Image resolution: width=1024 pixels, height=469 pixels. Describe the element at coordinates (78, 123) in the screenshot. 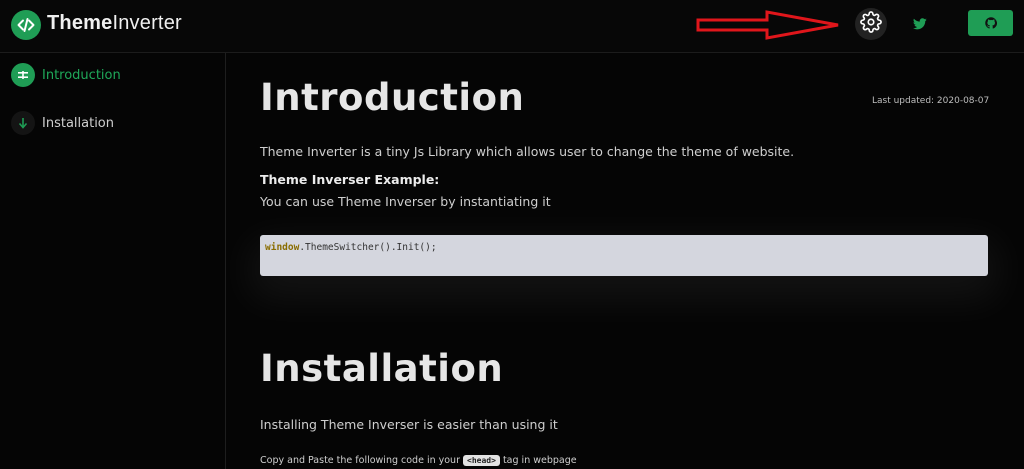

I see `sidebar-item-label: Installation` at that location.